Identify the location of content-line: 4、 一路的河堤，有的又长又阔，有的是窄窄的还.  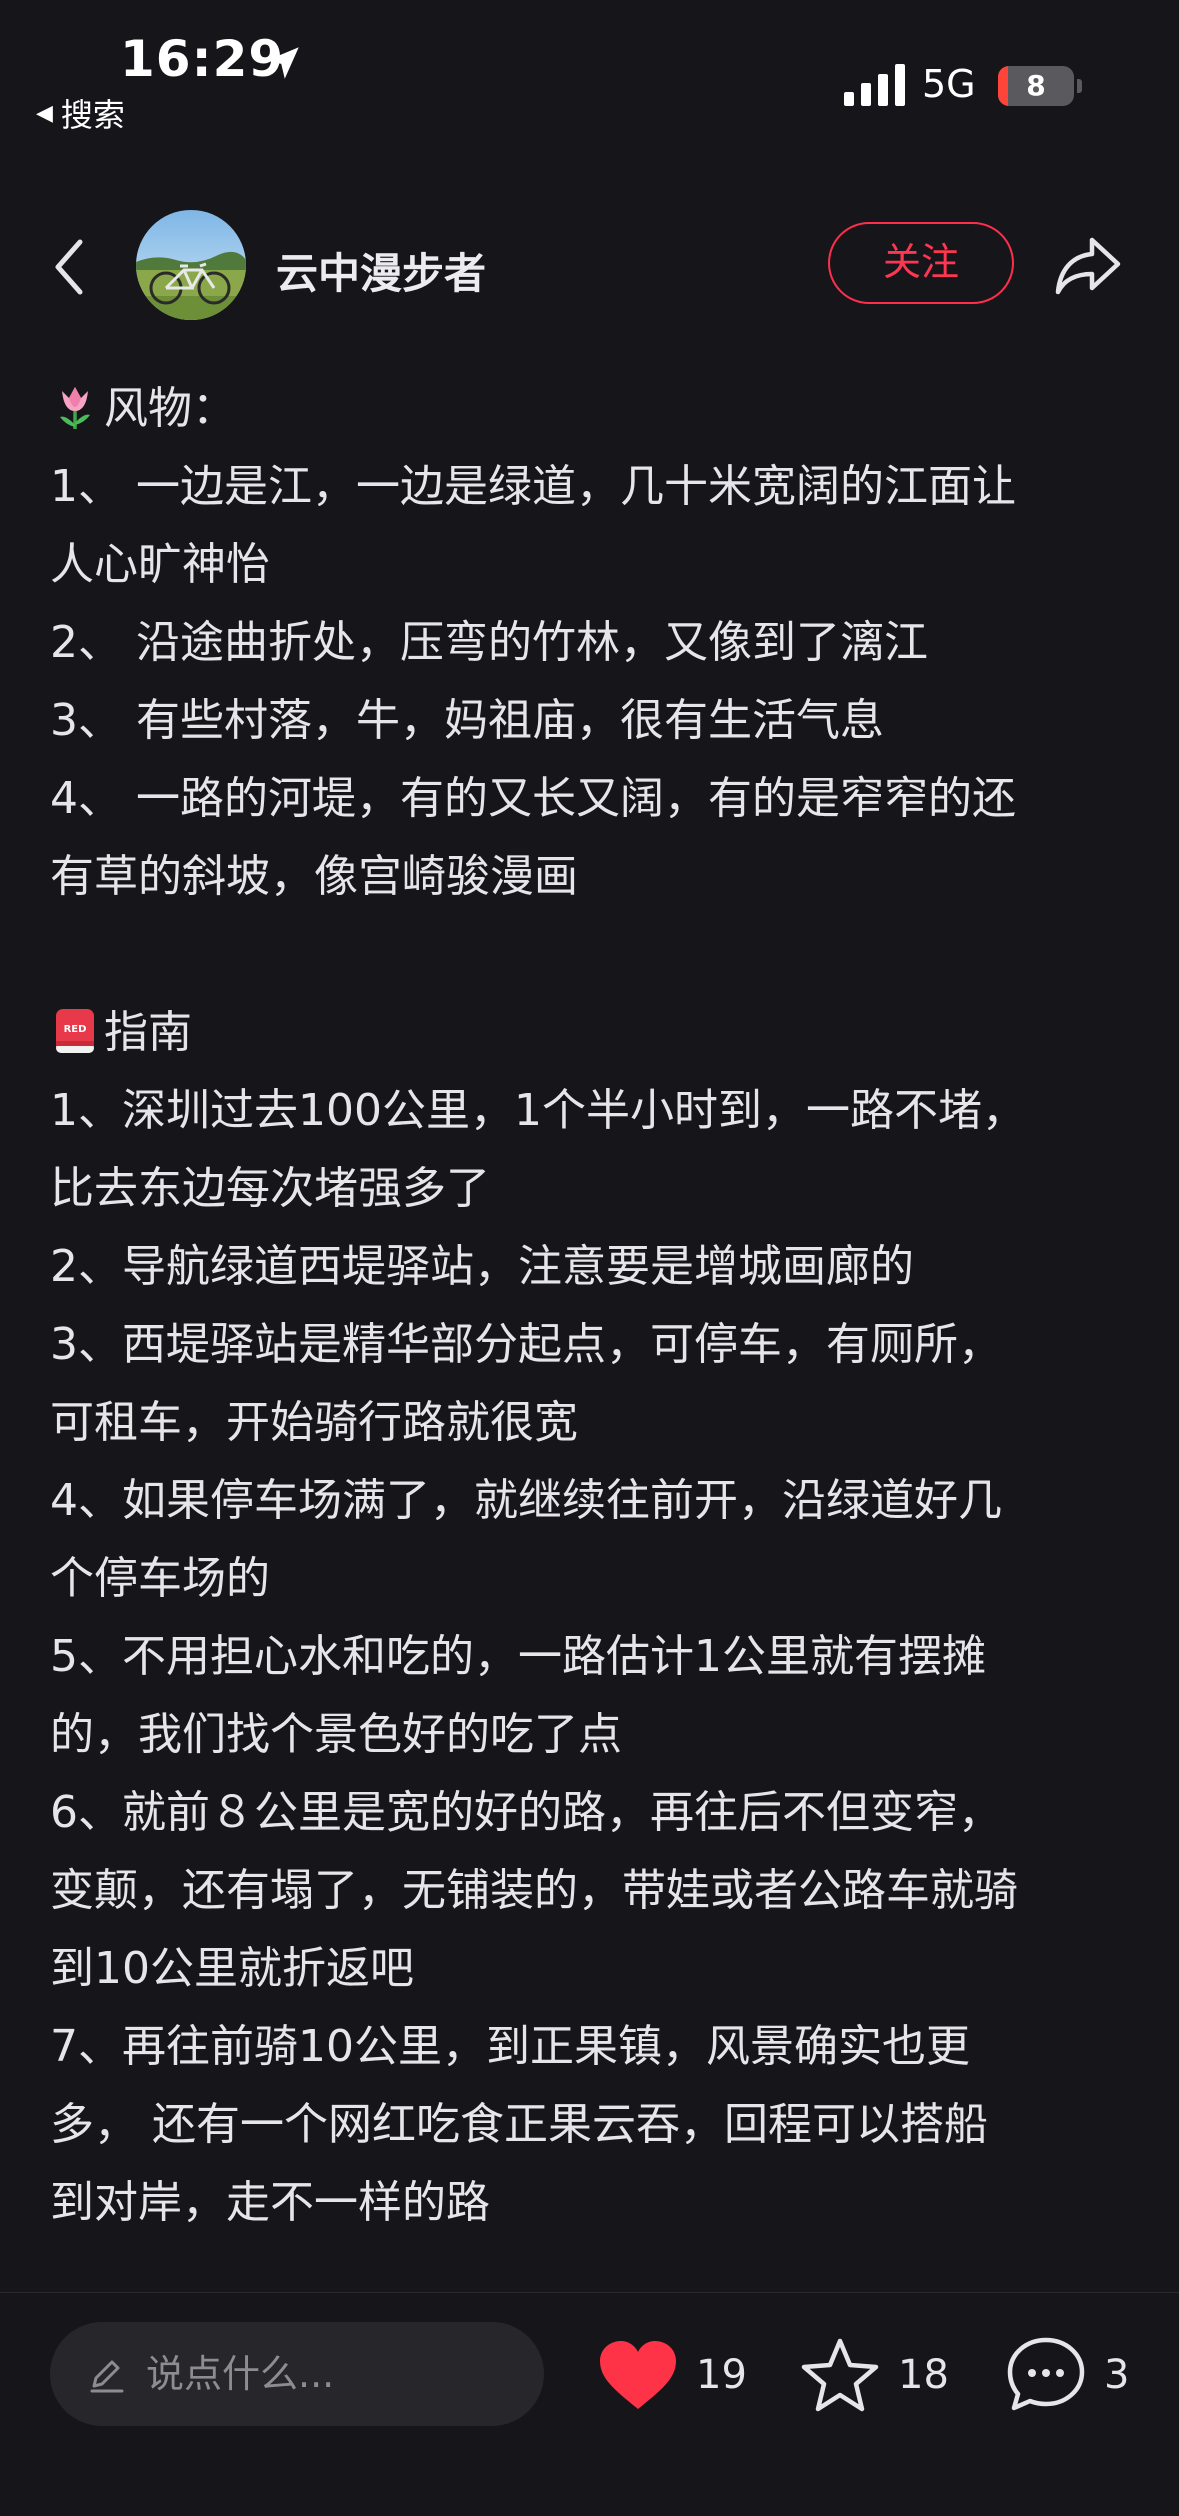
(533, 798).